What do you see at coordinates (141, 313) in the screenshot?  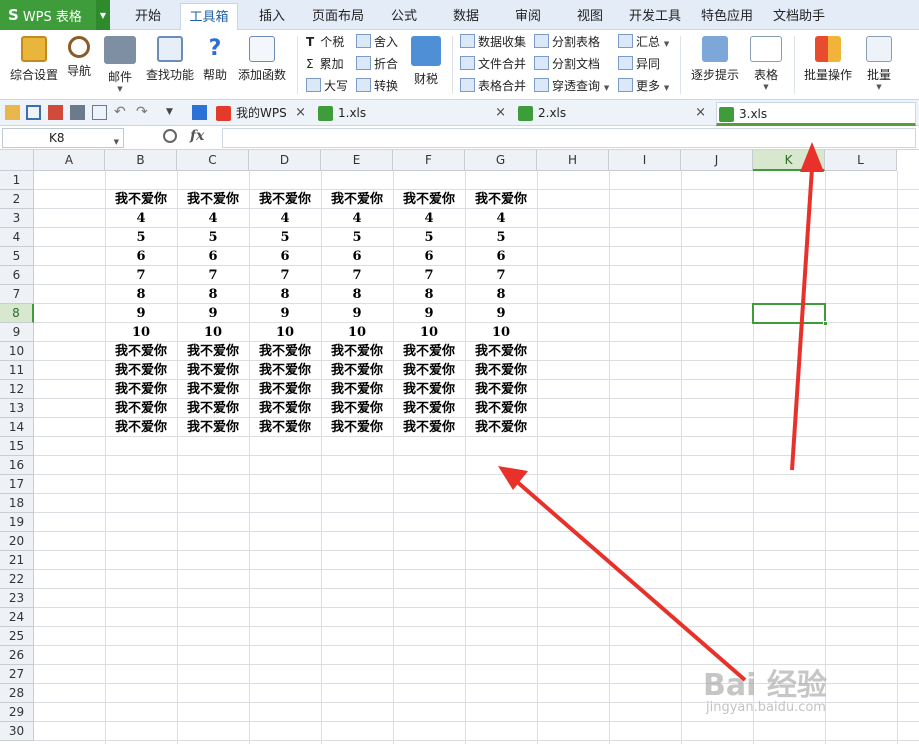 I see `cell-b8: 9` at bounding box center [141, 313].